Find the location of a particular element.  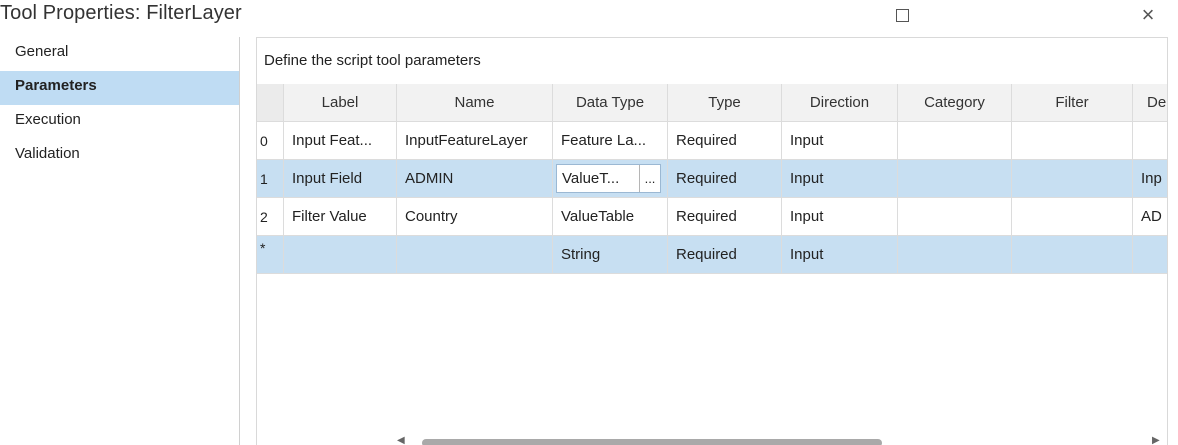

close-button: × is located at coordinates (1148, 15).